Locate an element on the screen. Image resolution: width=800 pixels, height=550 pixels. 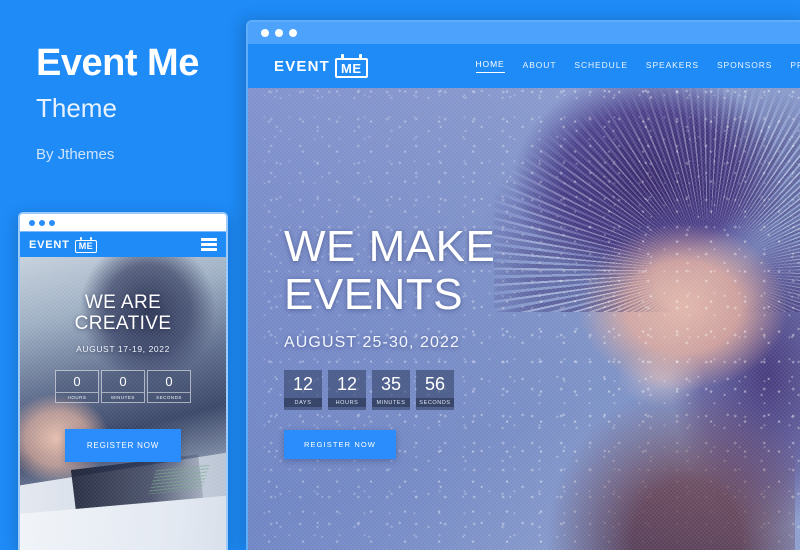
site-logo: EVENT ME is located at coordinates (321, 65).